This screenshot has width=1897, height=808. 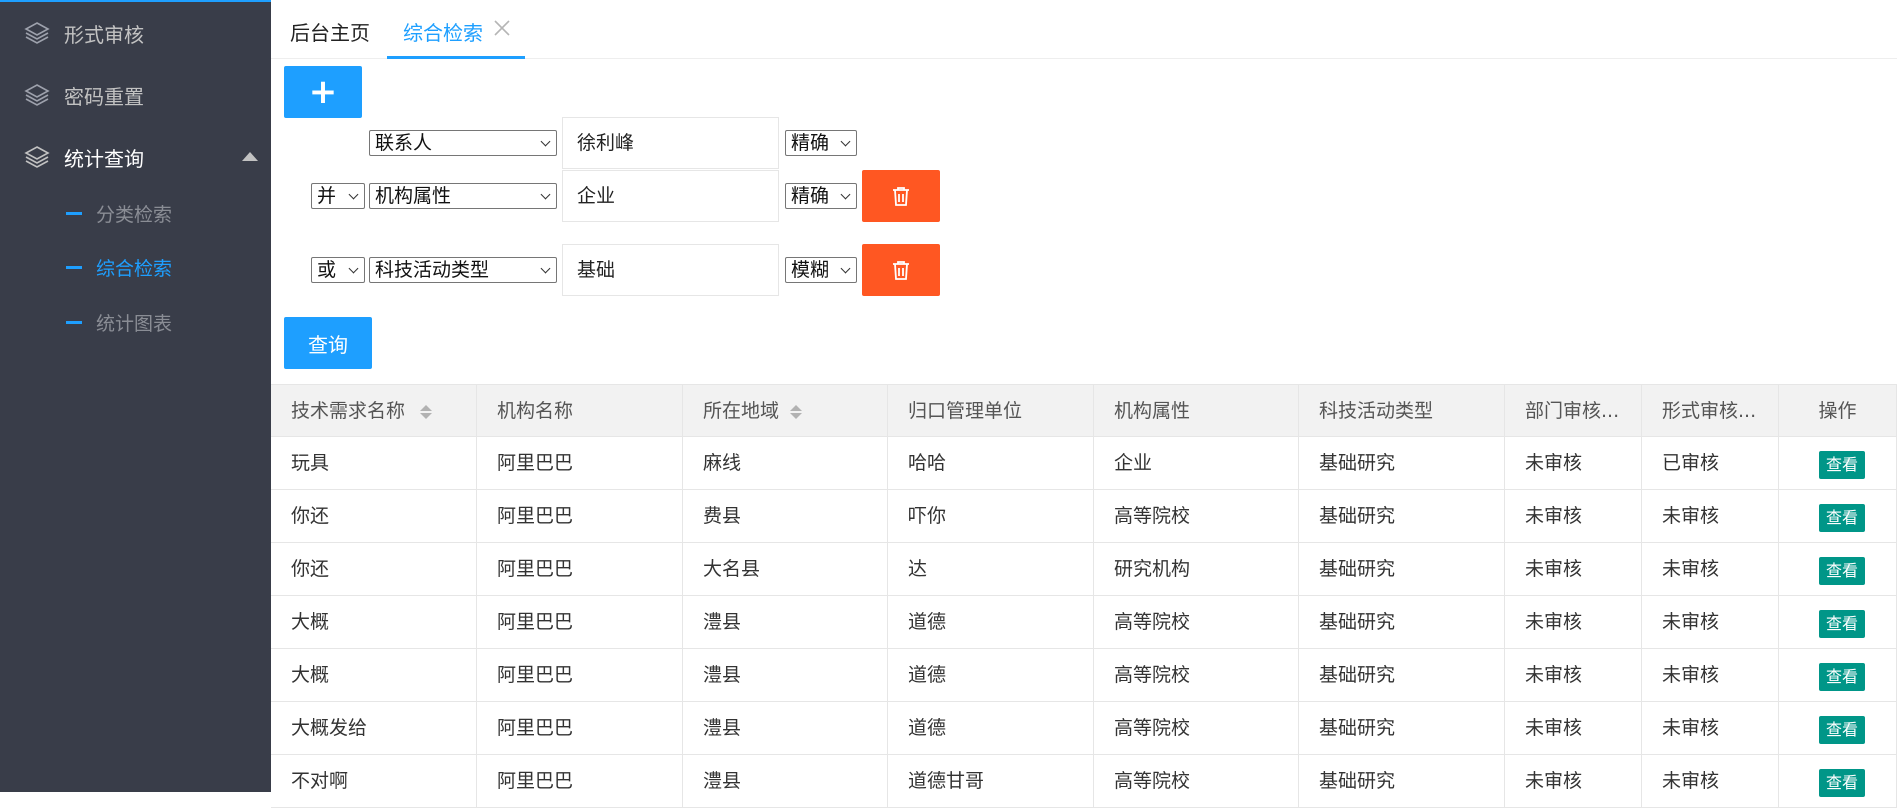 I want to click on table-cell: 吓你, so click(x=991, y=516).